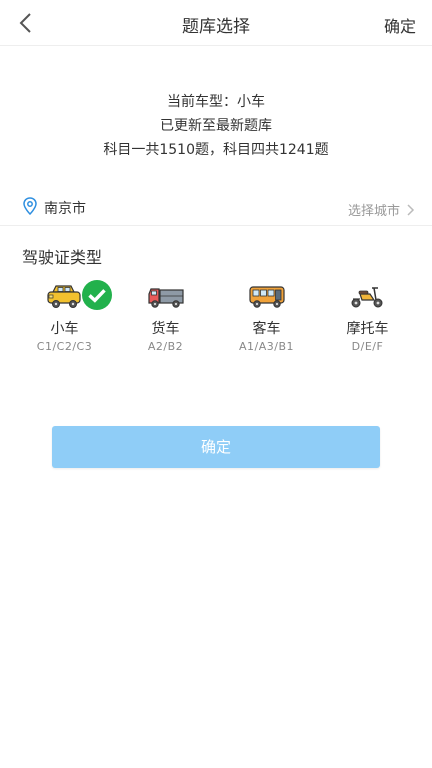 The image size is (432, 768). What do you see at coordinates (216, 102) in the screenshot?
I see `current-vehicle-type: 当前车型：小车` at bounding box center [216, 102].